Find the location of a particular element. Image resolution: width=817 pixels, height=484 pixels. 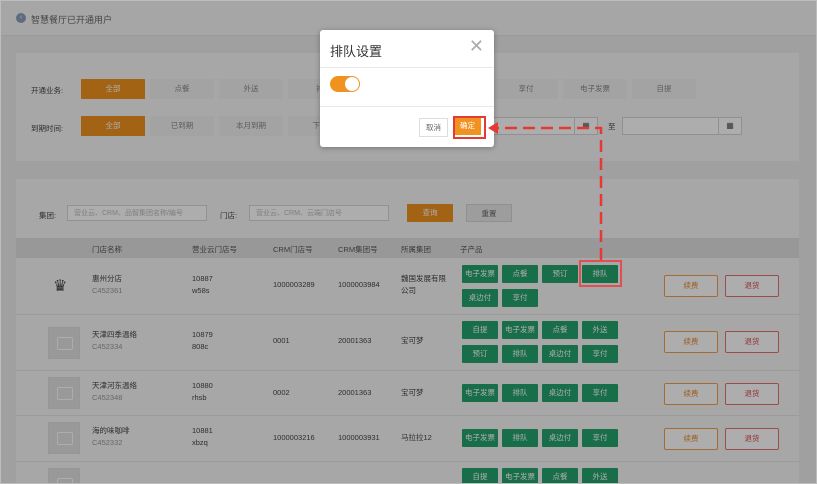

arrow-head is located at coordinates (493, 128).